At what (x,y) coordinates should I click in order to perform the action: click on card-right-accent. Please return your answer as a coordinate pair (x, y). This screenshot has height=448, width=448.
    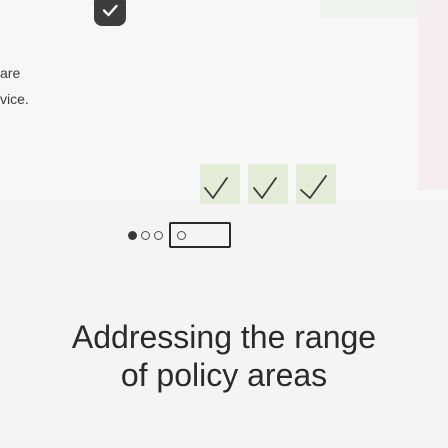
    Looking at the image, I should click on (433, 95).